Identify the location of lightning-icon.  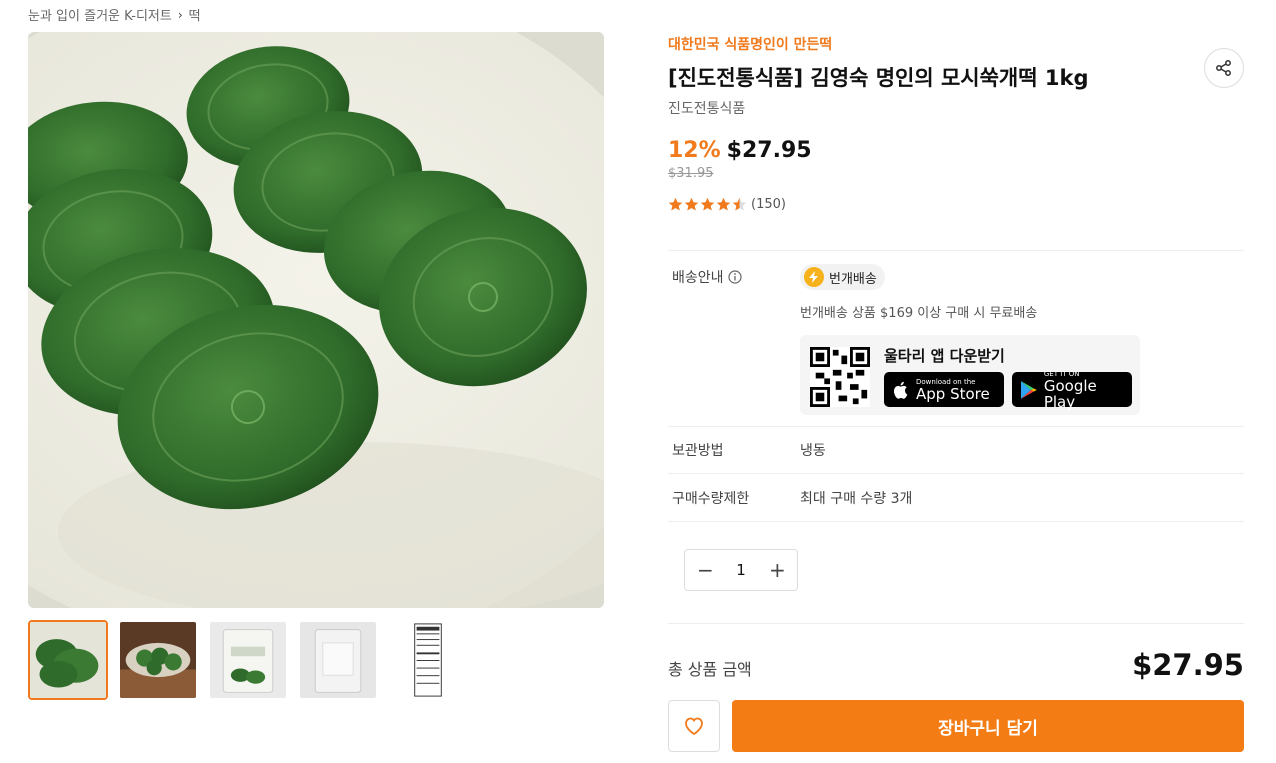
(814, 277).